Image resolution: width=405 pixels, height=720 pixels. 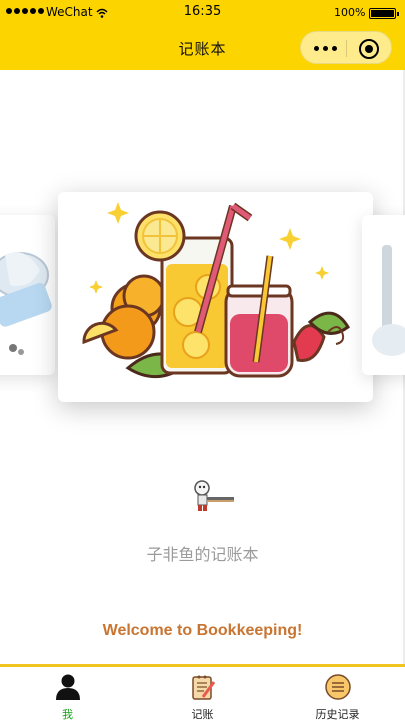 What do you see at coordinates (384, 13) in the screenshot?
I see `battery-icon` at bounding box center [384, 13].